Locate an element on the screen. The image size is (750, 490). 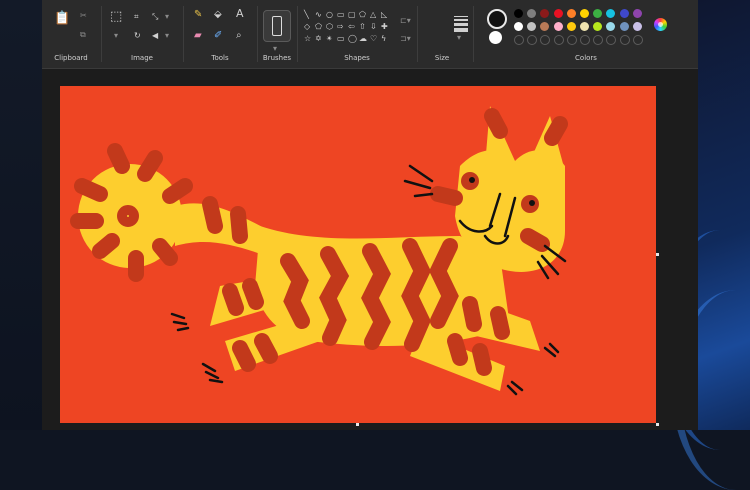
shapes-label: Shapes is located at coordinates (357, 58).